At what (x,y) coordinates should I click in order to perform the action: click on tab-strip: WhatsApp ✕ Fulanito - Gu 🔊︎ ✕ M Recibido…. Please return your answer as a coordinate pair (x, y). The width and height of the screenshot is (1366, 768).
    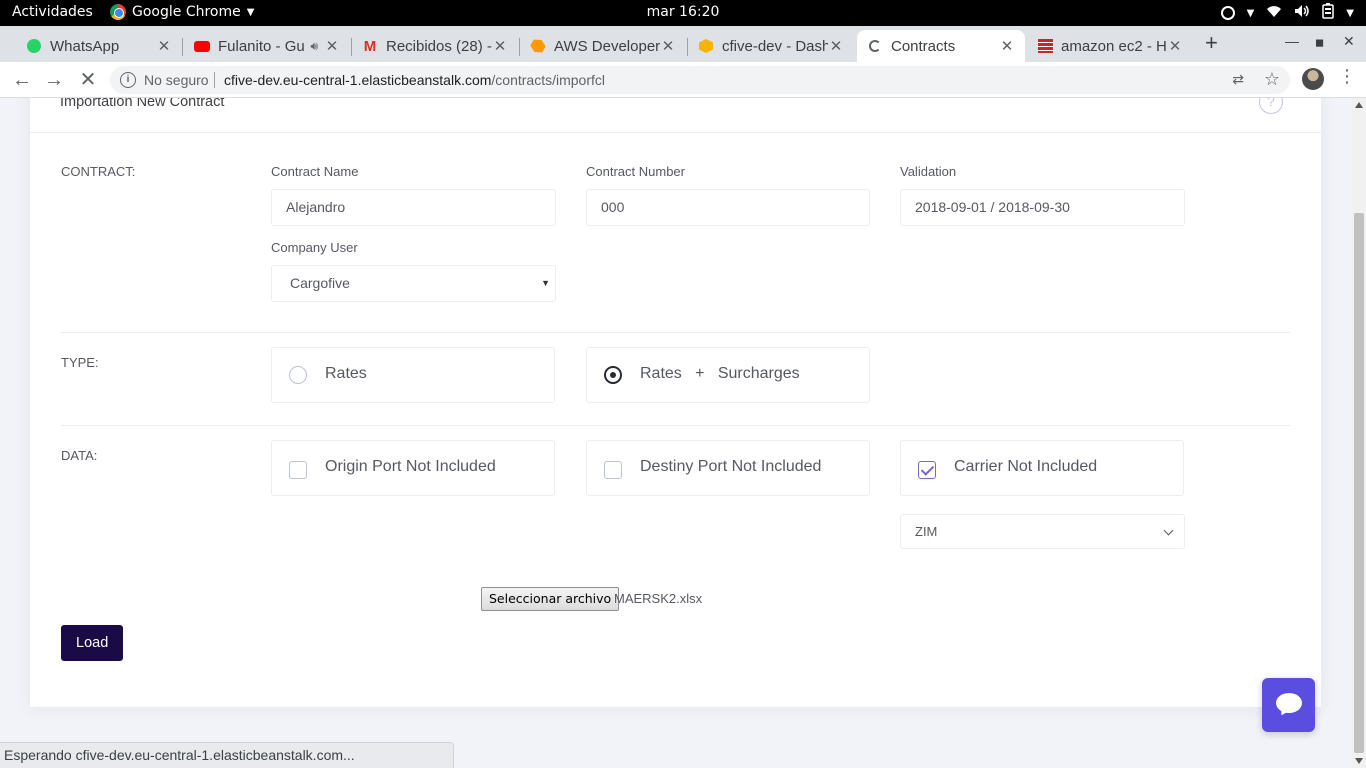
    Looking at the image, I should click on (683, 44).